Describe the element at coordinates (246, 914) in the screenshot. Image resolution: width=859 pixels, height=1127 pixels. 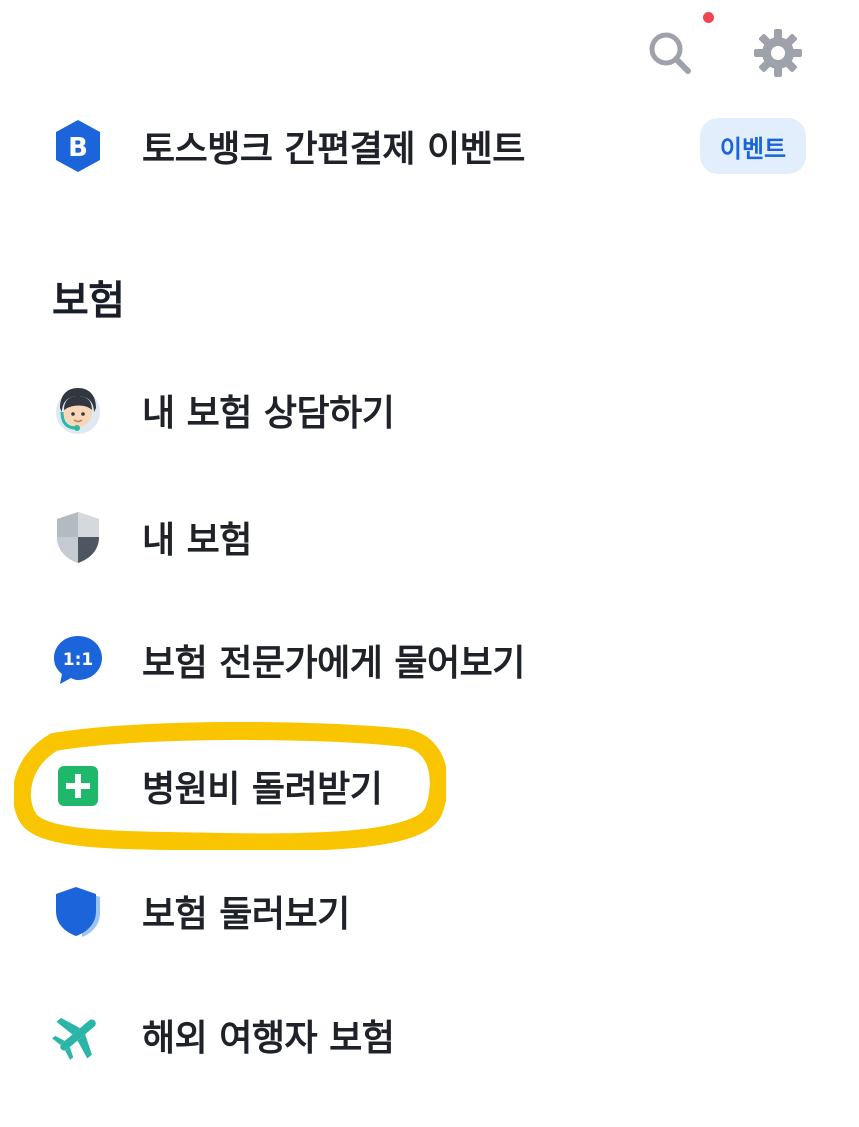
I see `browse-insurance-label: 보험 둘러보기` at that location.